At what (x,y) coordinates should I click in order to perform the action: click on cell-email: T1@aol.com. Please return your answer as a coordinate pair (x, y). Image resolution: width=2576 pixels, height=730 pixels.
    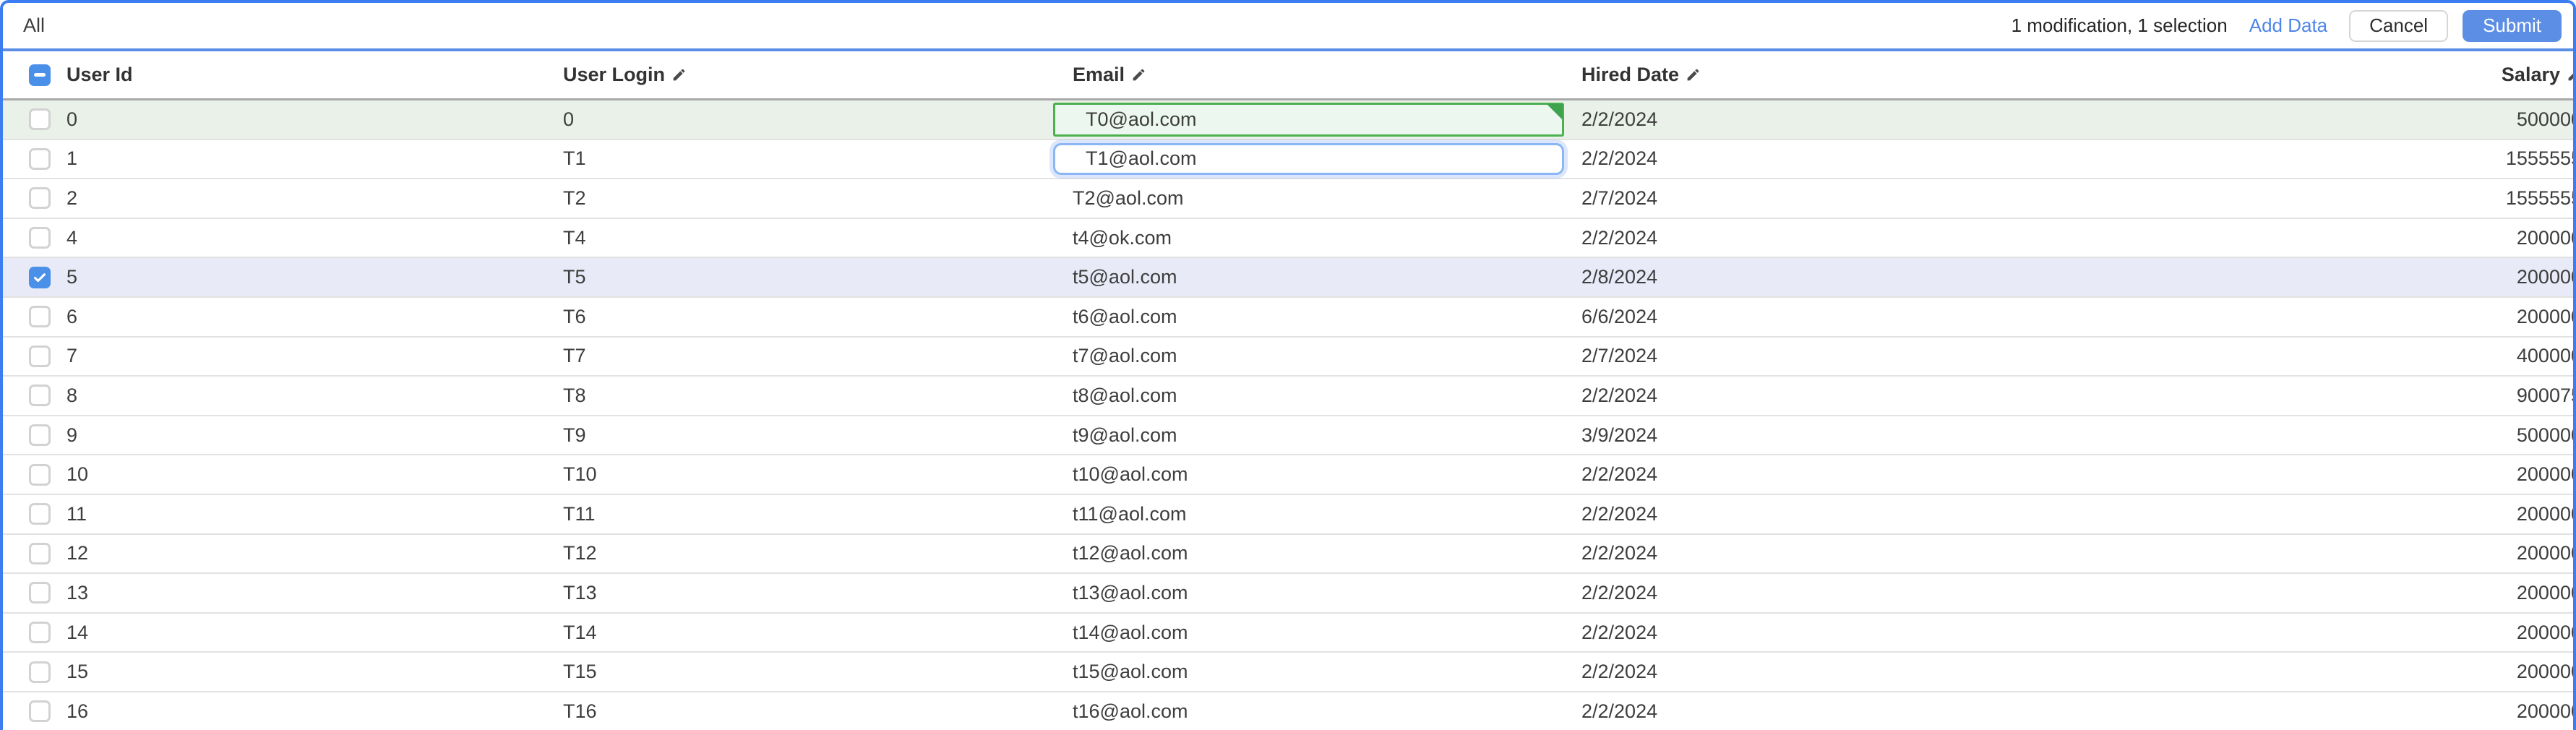
    Looking at the image, I should click on (1309, 159).